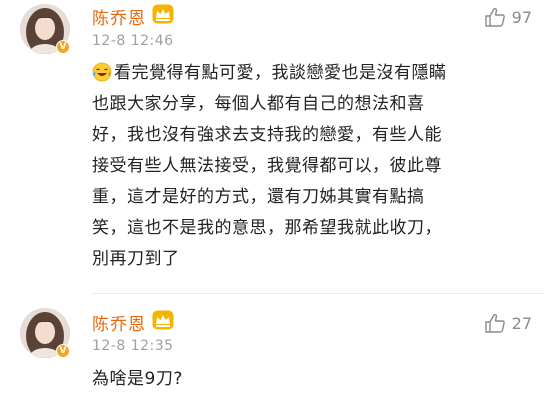  What do you see at coordinates (258, 104) in the screenshot?
I see `comment-line: 也跟大家分享，每個人都有自己的想法和喜` at bounding box center [258, 104].